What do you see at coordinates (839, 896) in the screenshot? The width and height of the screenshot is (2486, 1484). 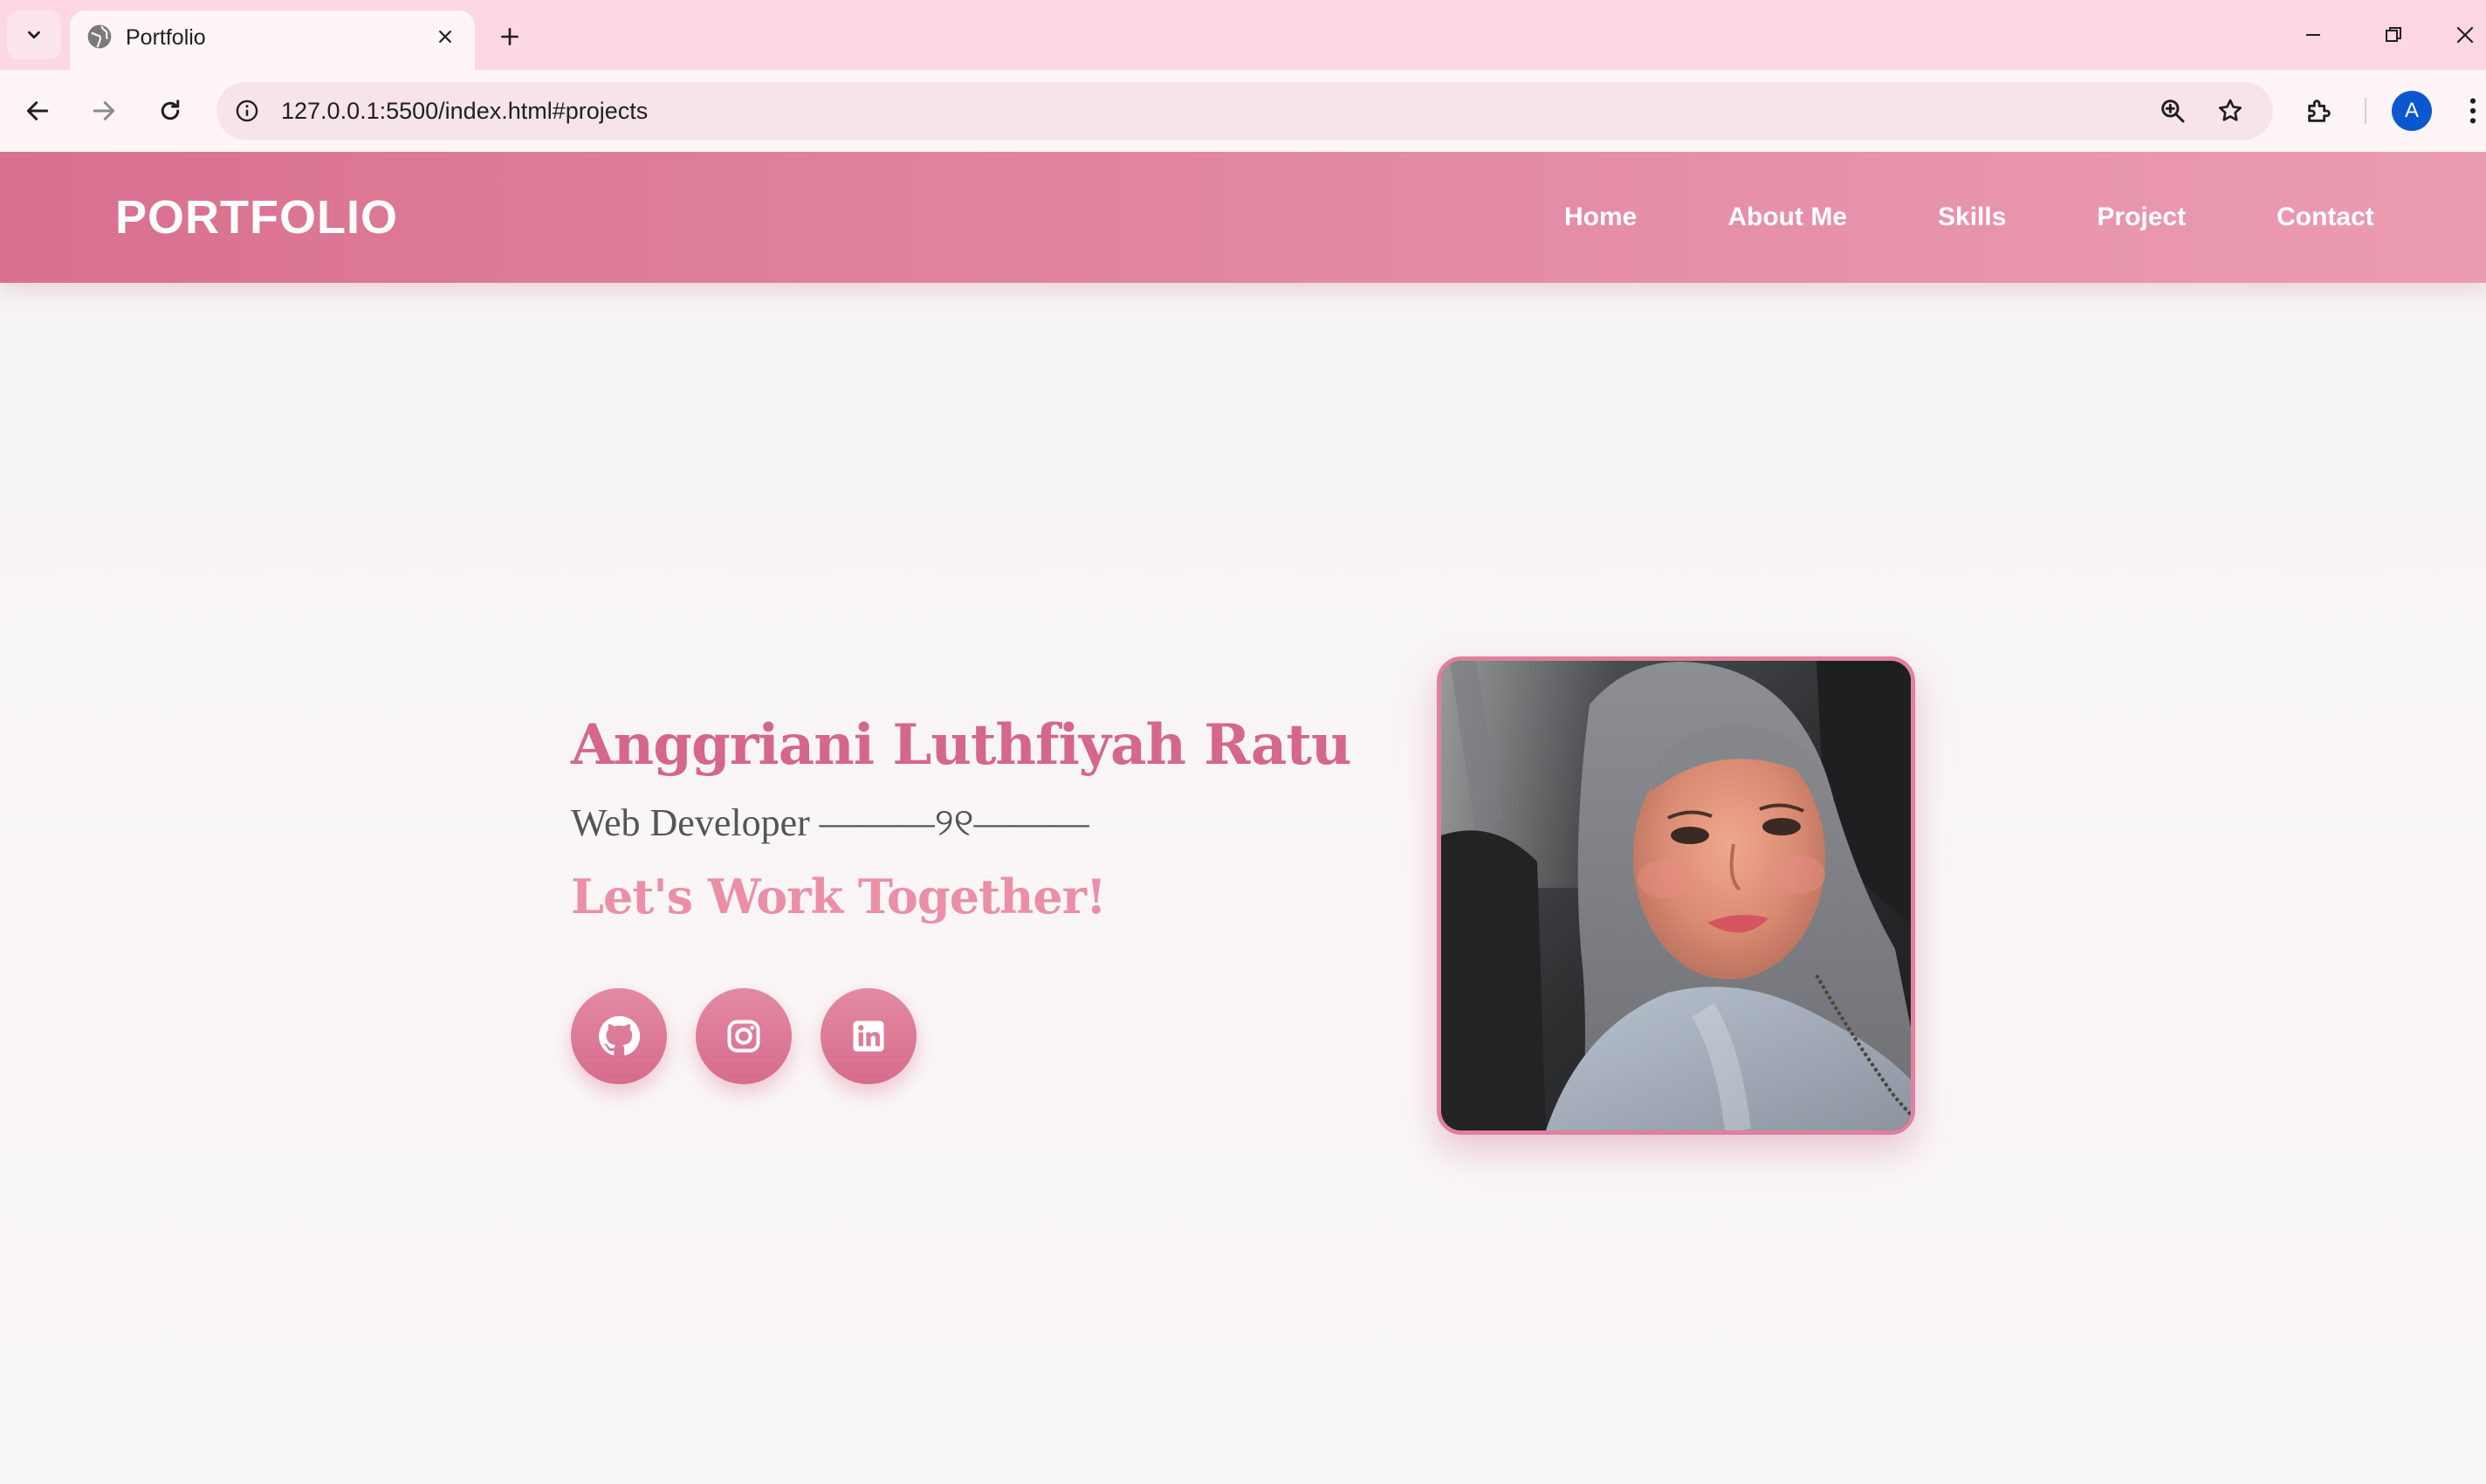 I see `hero-cta: Let's Work Together!` at bounding box center [839, 896].